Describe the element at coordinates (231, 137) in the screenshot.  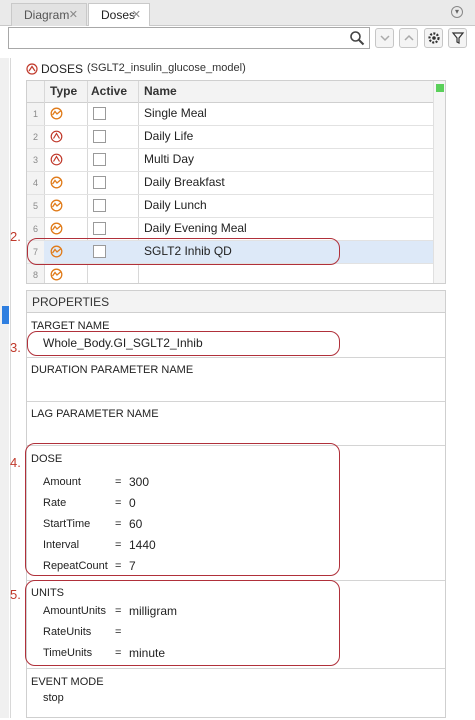
I see `table-row: 2 Daily Life` at that location.